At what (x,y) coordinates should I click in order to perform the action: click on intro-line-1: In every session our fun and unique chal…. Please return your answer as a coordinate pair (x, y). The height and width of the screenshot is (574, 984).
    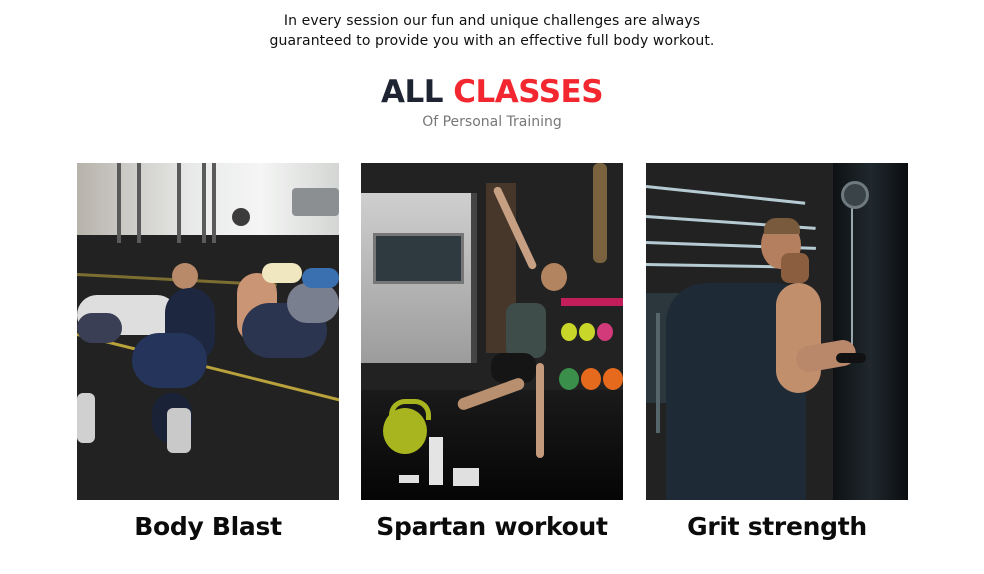
    Looking at the image, I should click on (492, 21).